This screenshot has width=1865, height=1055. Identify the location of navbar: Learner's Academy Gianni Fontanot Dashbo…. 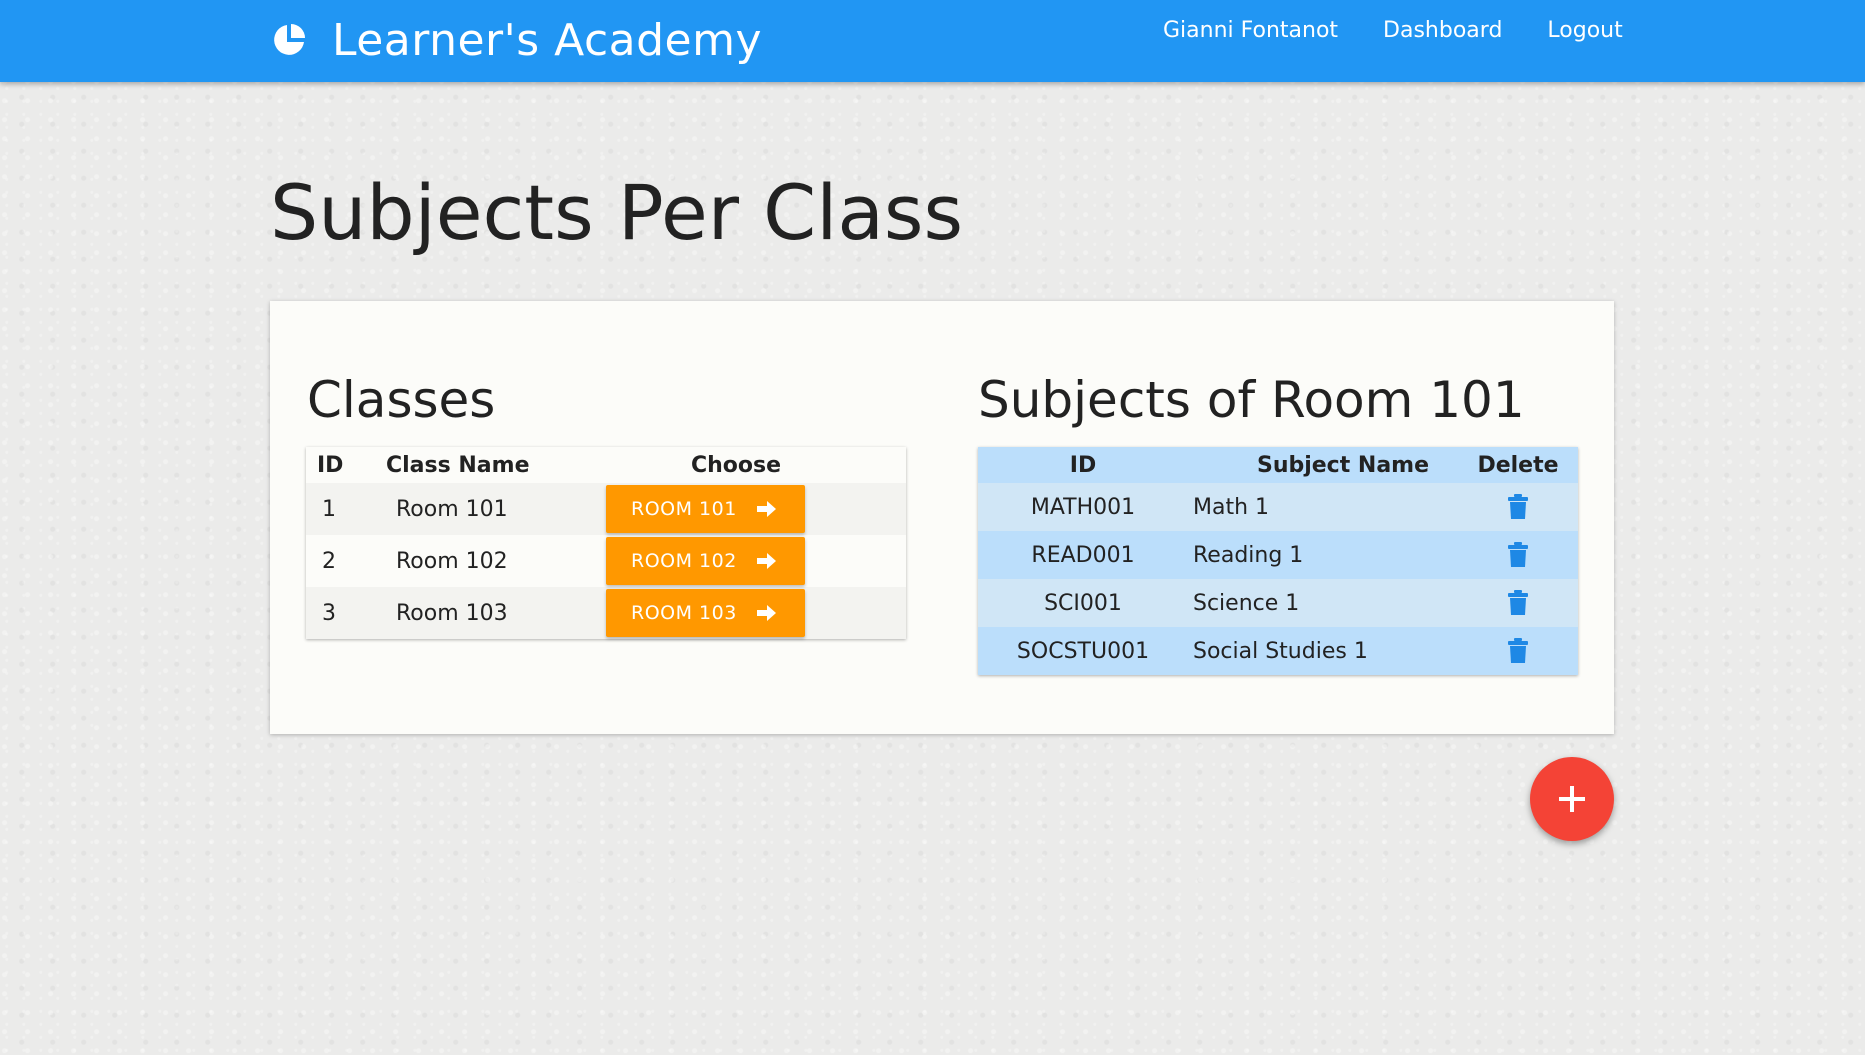
(932, 41).